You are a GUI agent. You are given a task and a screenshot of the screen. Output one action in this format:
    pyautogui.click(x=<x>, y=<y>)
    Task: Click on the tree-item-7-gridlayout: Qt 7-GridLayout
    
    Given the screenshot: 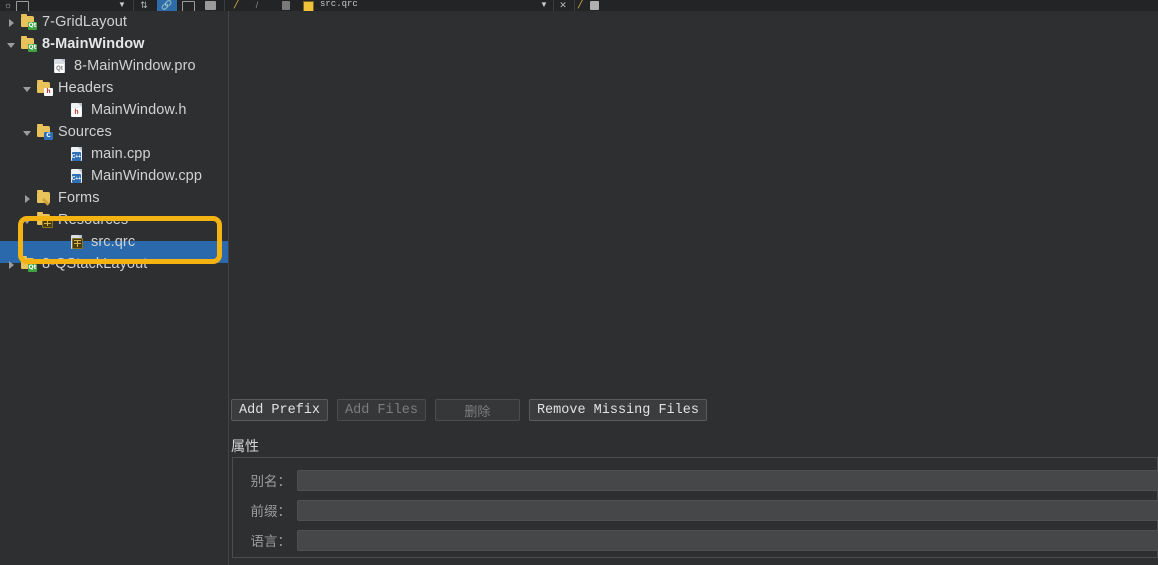 What is the action you would take?
    pyautogui.click(x=117, y=22)
    